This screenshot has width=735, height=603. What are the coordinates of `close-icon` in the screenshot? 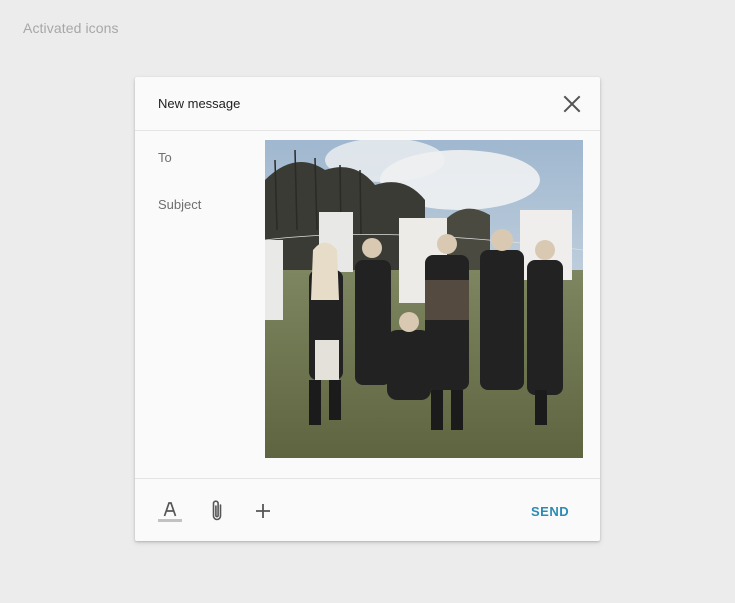 It's located at (572, 104).